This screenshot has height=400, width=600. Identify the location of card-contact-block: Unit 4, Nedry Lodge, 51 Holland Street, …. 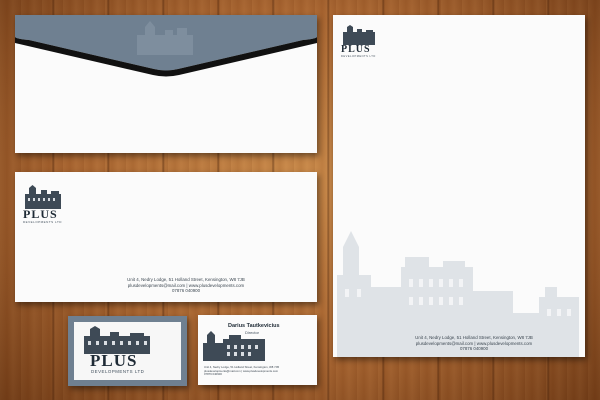
(241, 371).